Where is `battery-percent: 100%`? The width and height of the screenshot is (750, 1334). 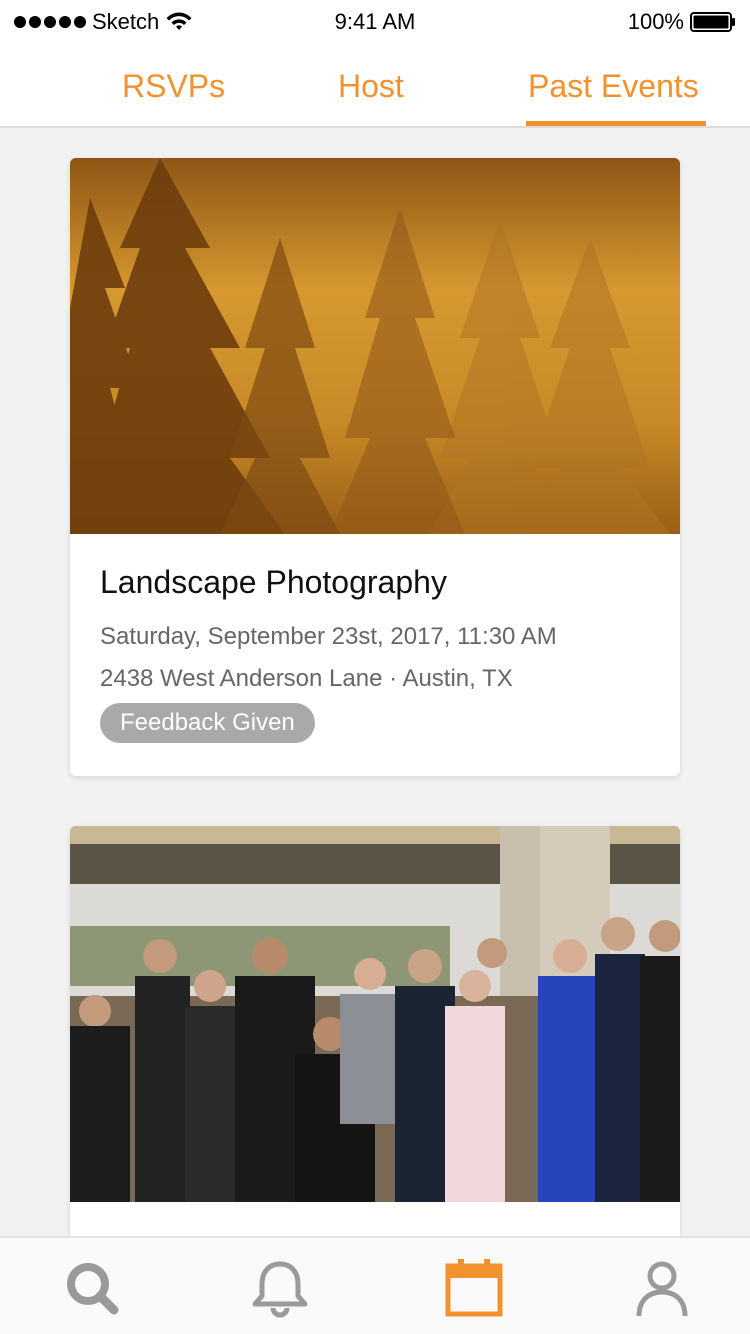
battery-percent: 100% is located at coordinates (655, 21).